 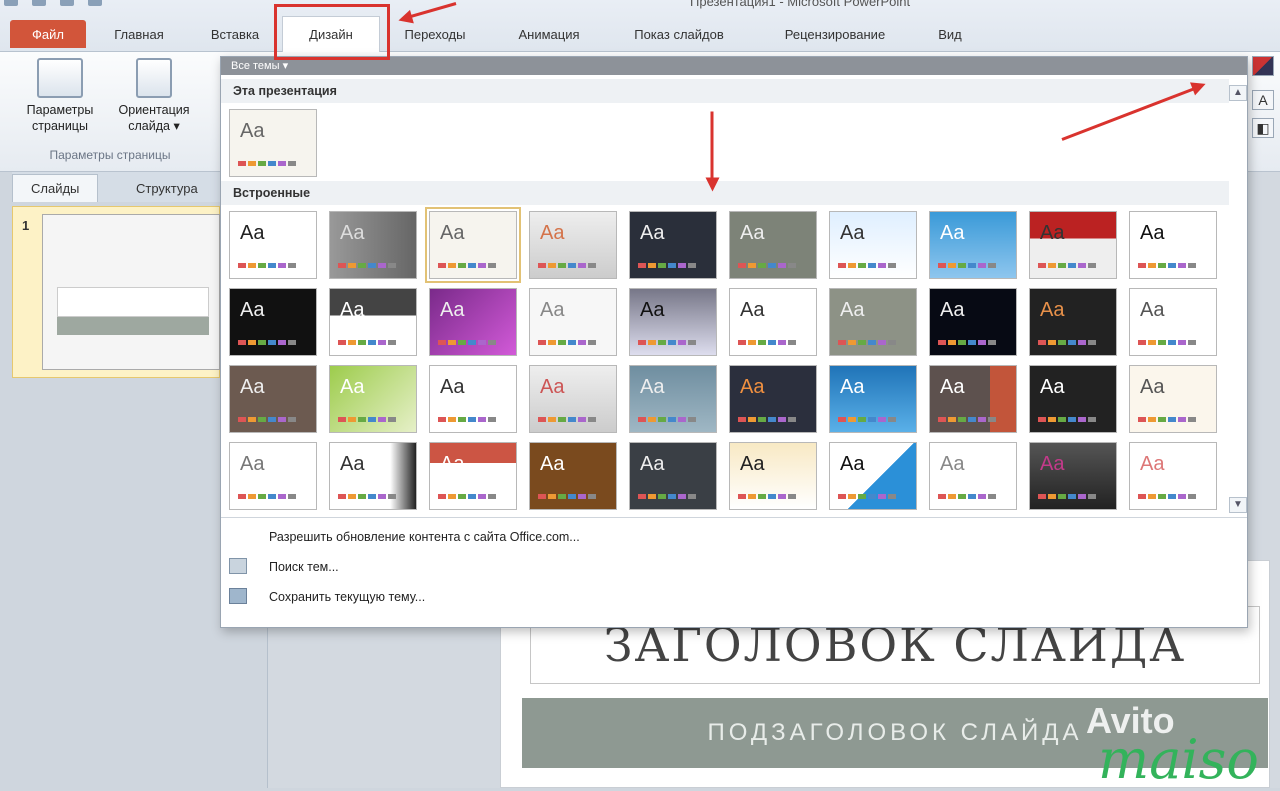 I want to click on tab-view: Вид, so click(x=950, y=34).